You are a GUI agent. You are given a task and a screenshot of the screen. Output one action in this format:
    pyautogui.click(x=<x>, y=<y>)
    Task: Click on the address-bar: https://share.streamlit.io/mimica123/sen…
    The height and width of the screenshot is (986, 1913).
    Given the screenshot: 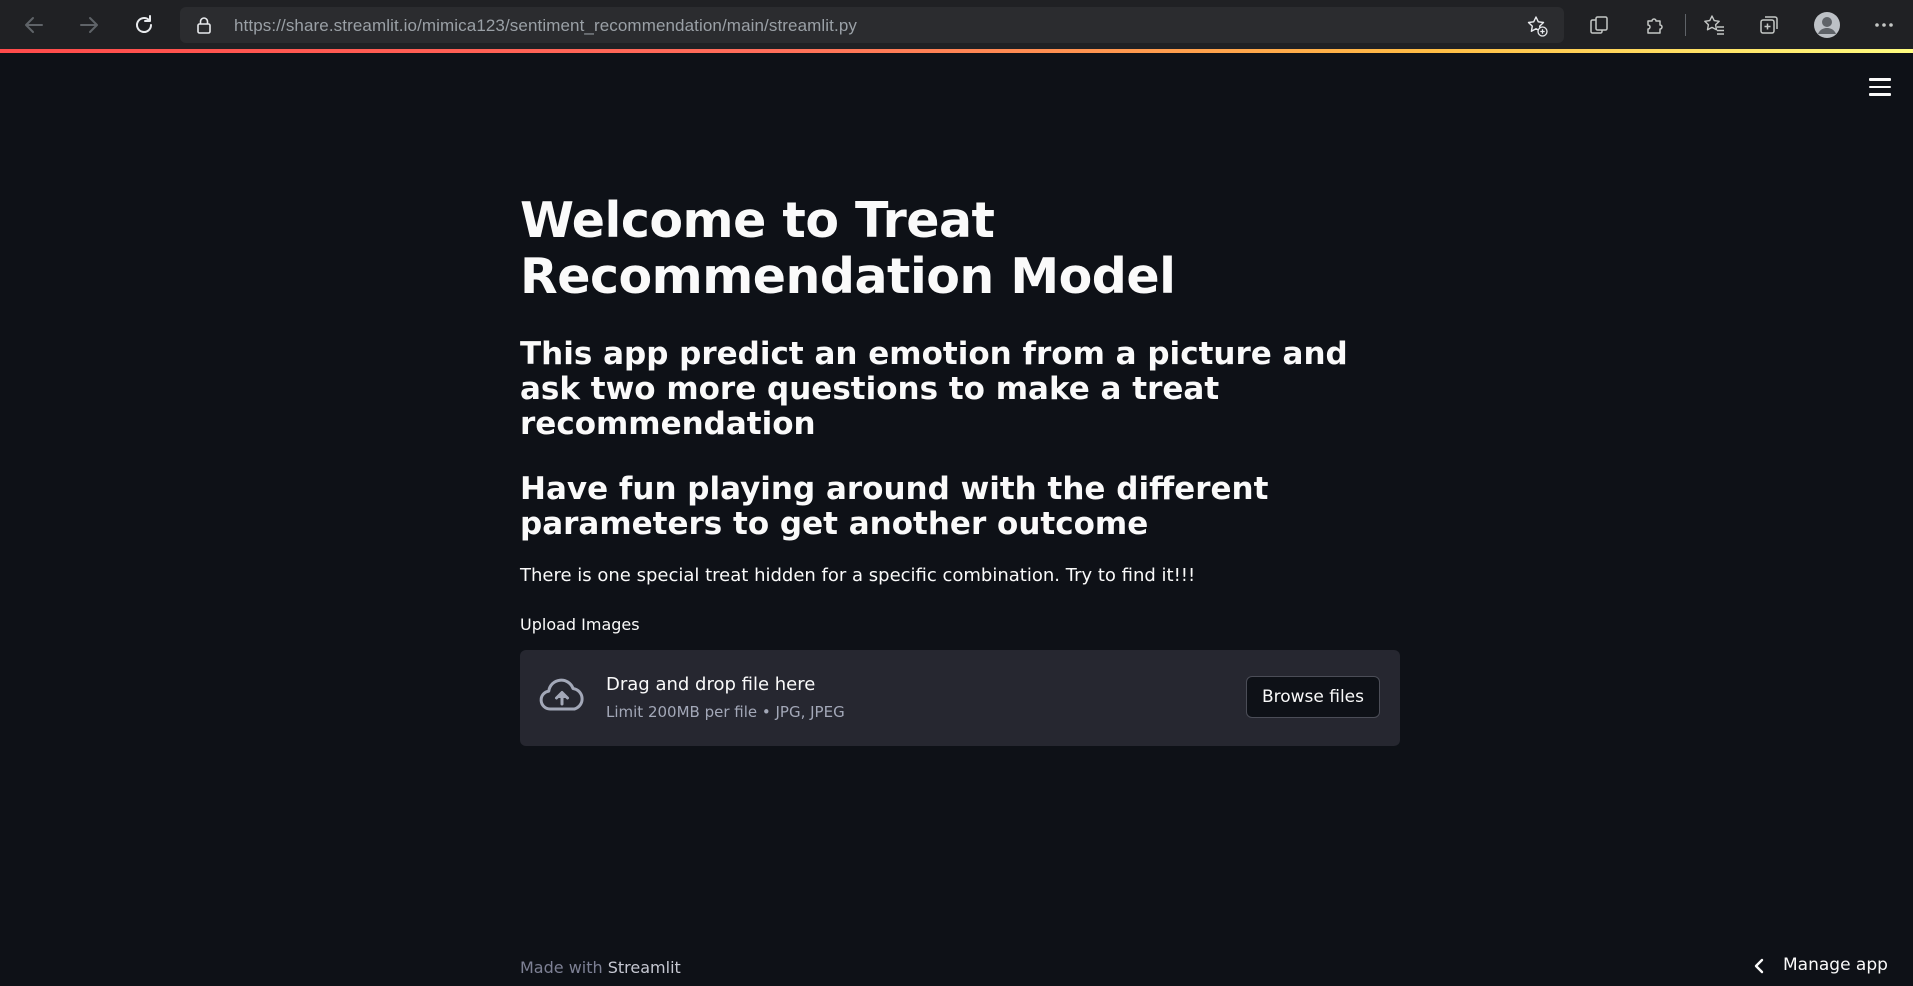 What is the action you would take?
    pyautogui.click(x=872, y=25)
    